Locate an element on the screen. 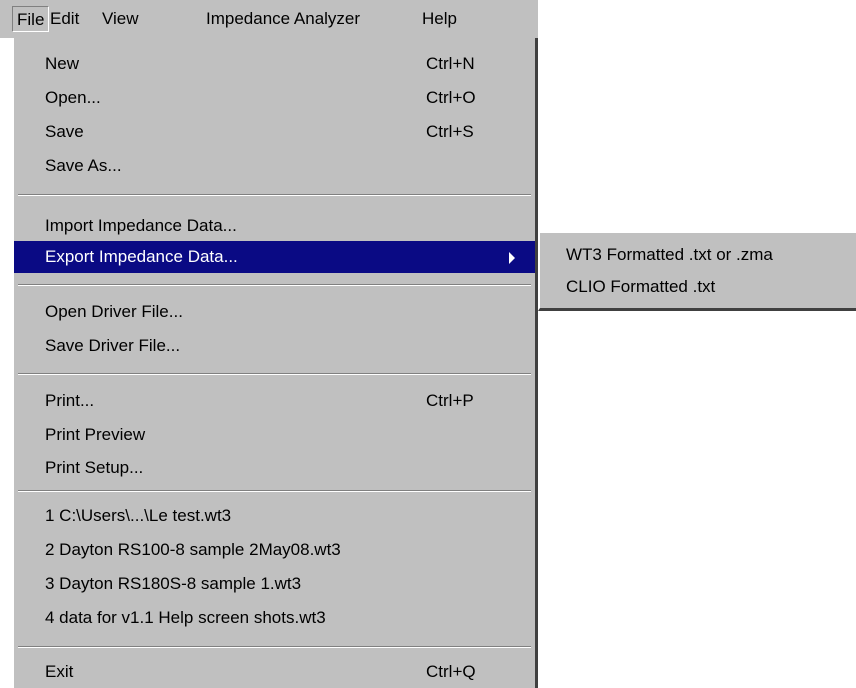  menu-item-exit-shortcut: Ctrl+Q is located at coordinates (451, 671).